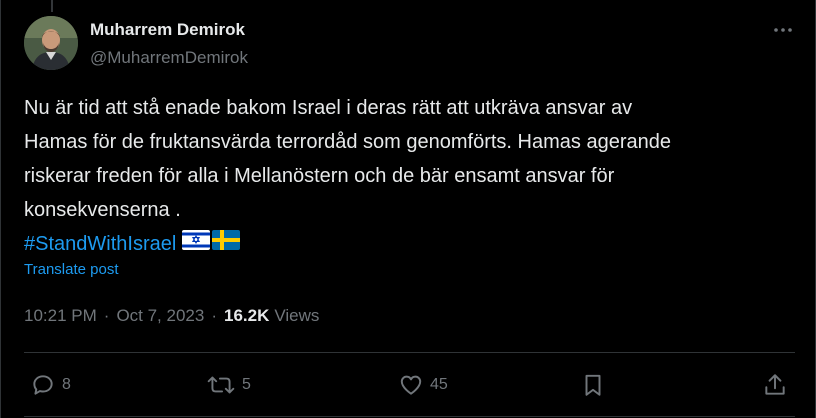 Image resolution: width=816 pixels, height=418 pixels. Describe the element at coordinates (409, 416) in the screenshot. I see `divider-bottom` at that location.